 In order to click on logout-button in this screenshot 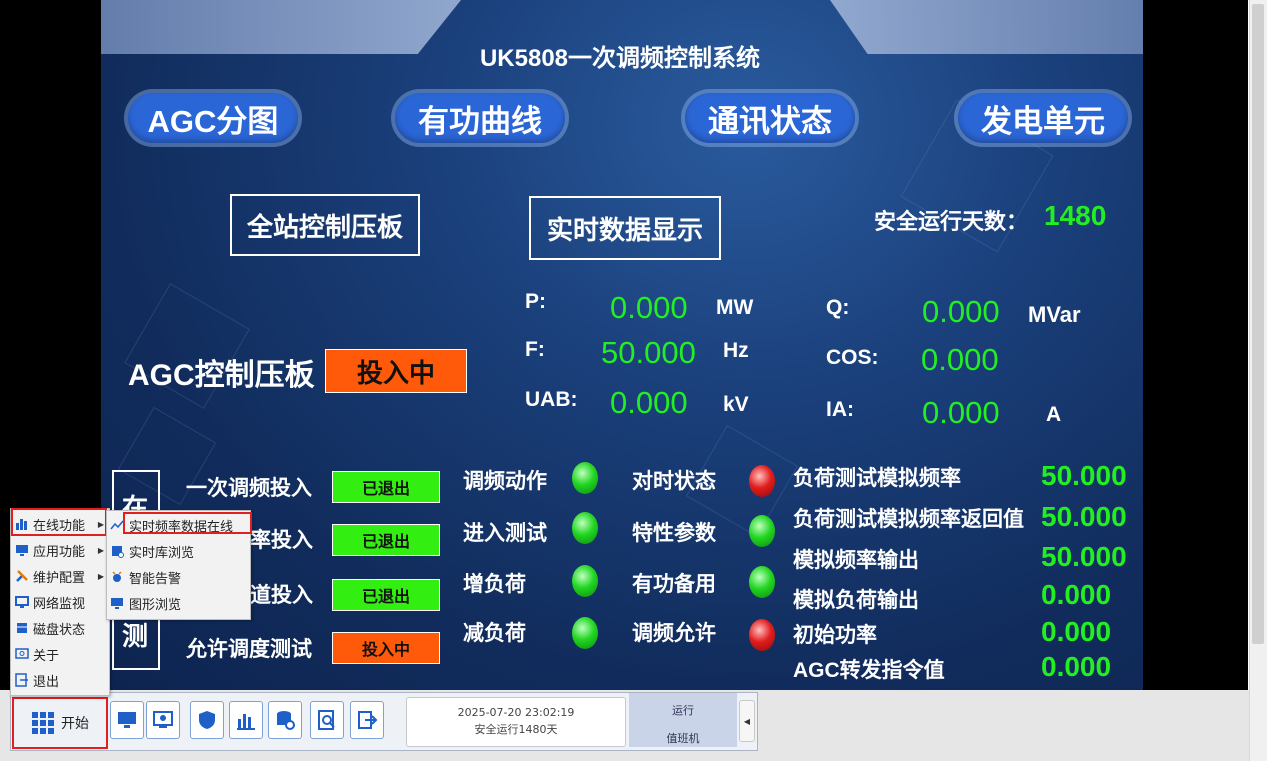, I will do `click(367, 720)`.